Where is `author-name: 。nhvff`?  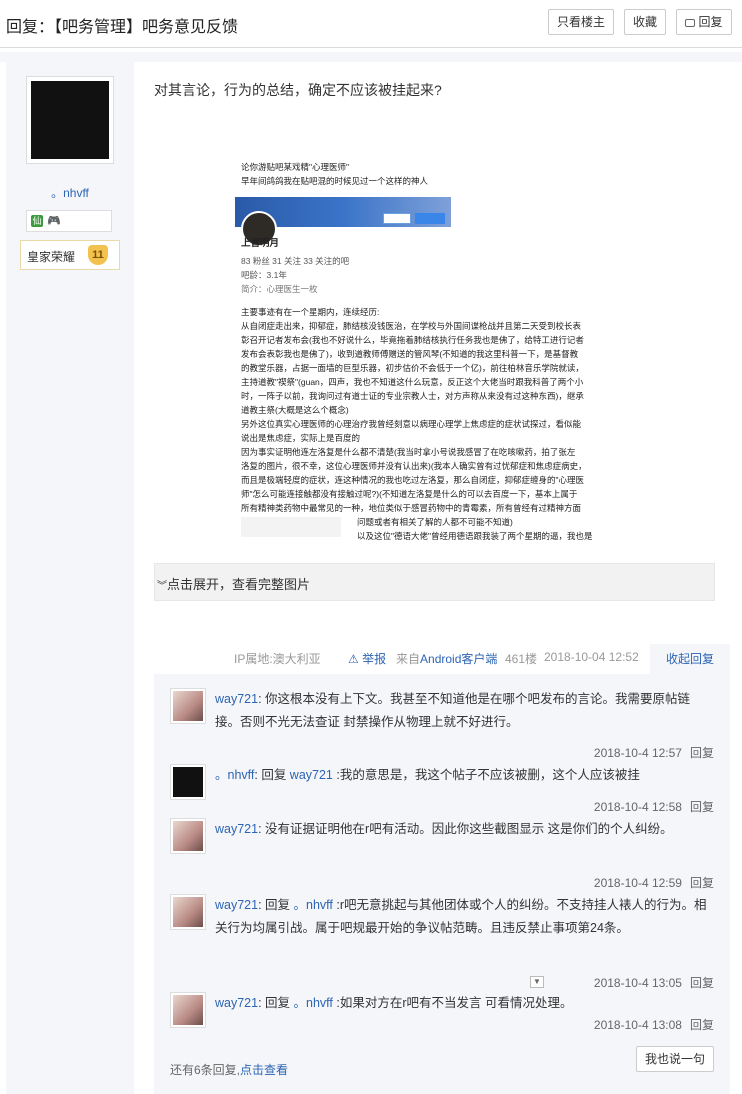
author-name: 。nhvff is located at coordinates (70, 192).